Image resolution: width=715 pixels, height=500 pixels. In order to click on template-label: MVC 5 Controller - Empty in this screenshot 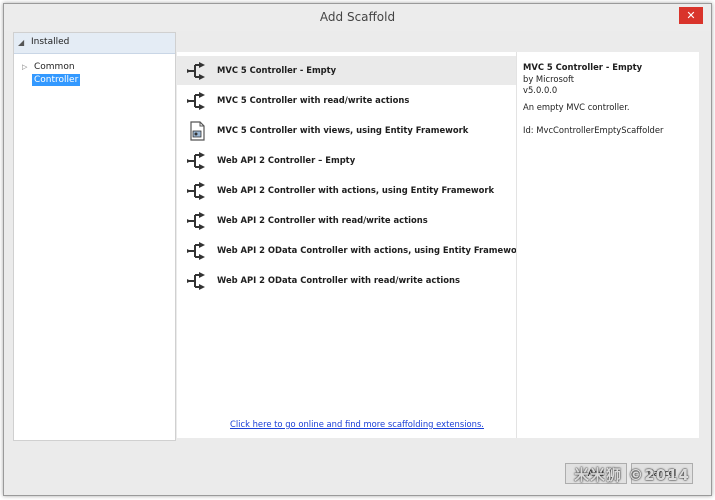, I will do `click(277, 70)`.